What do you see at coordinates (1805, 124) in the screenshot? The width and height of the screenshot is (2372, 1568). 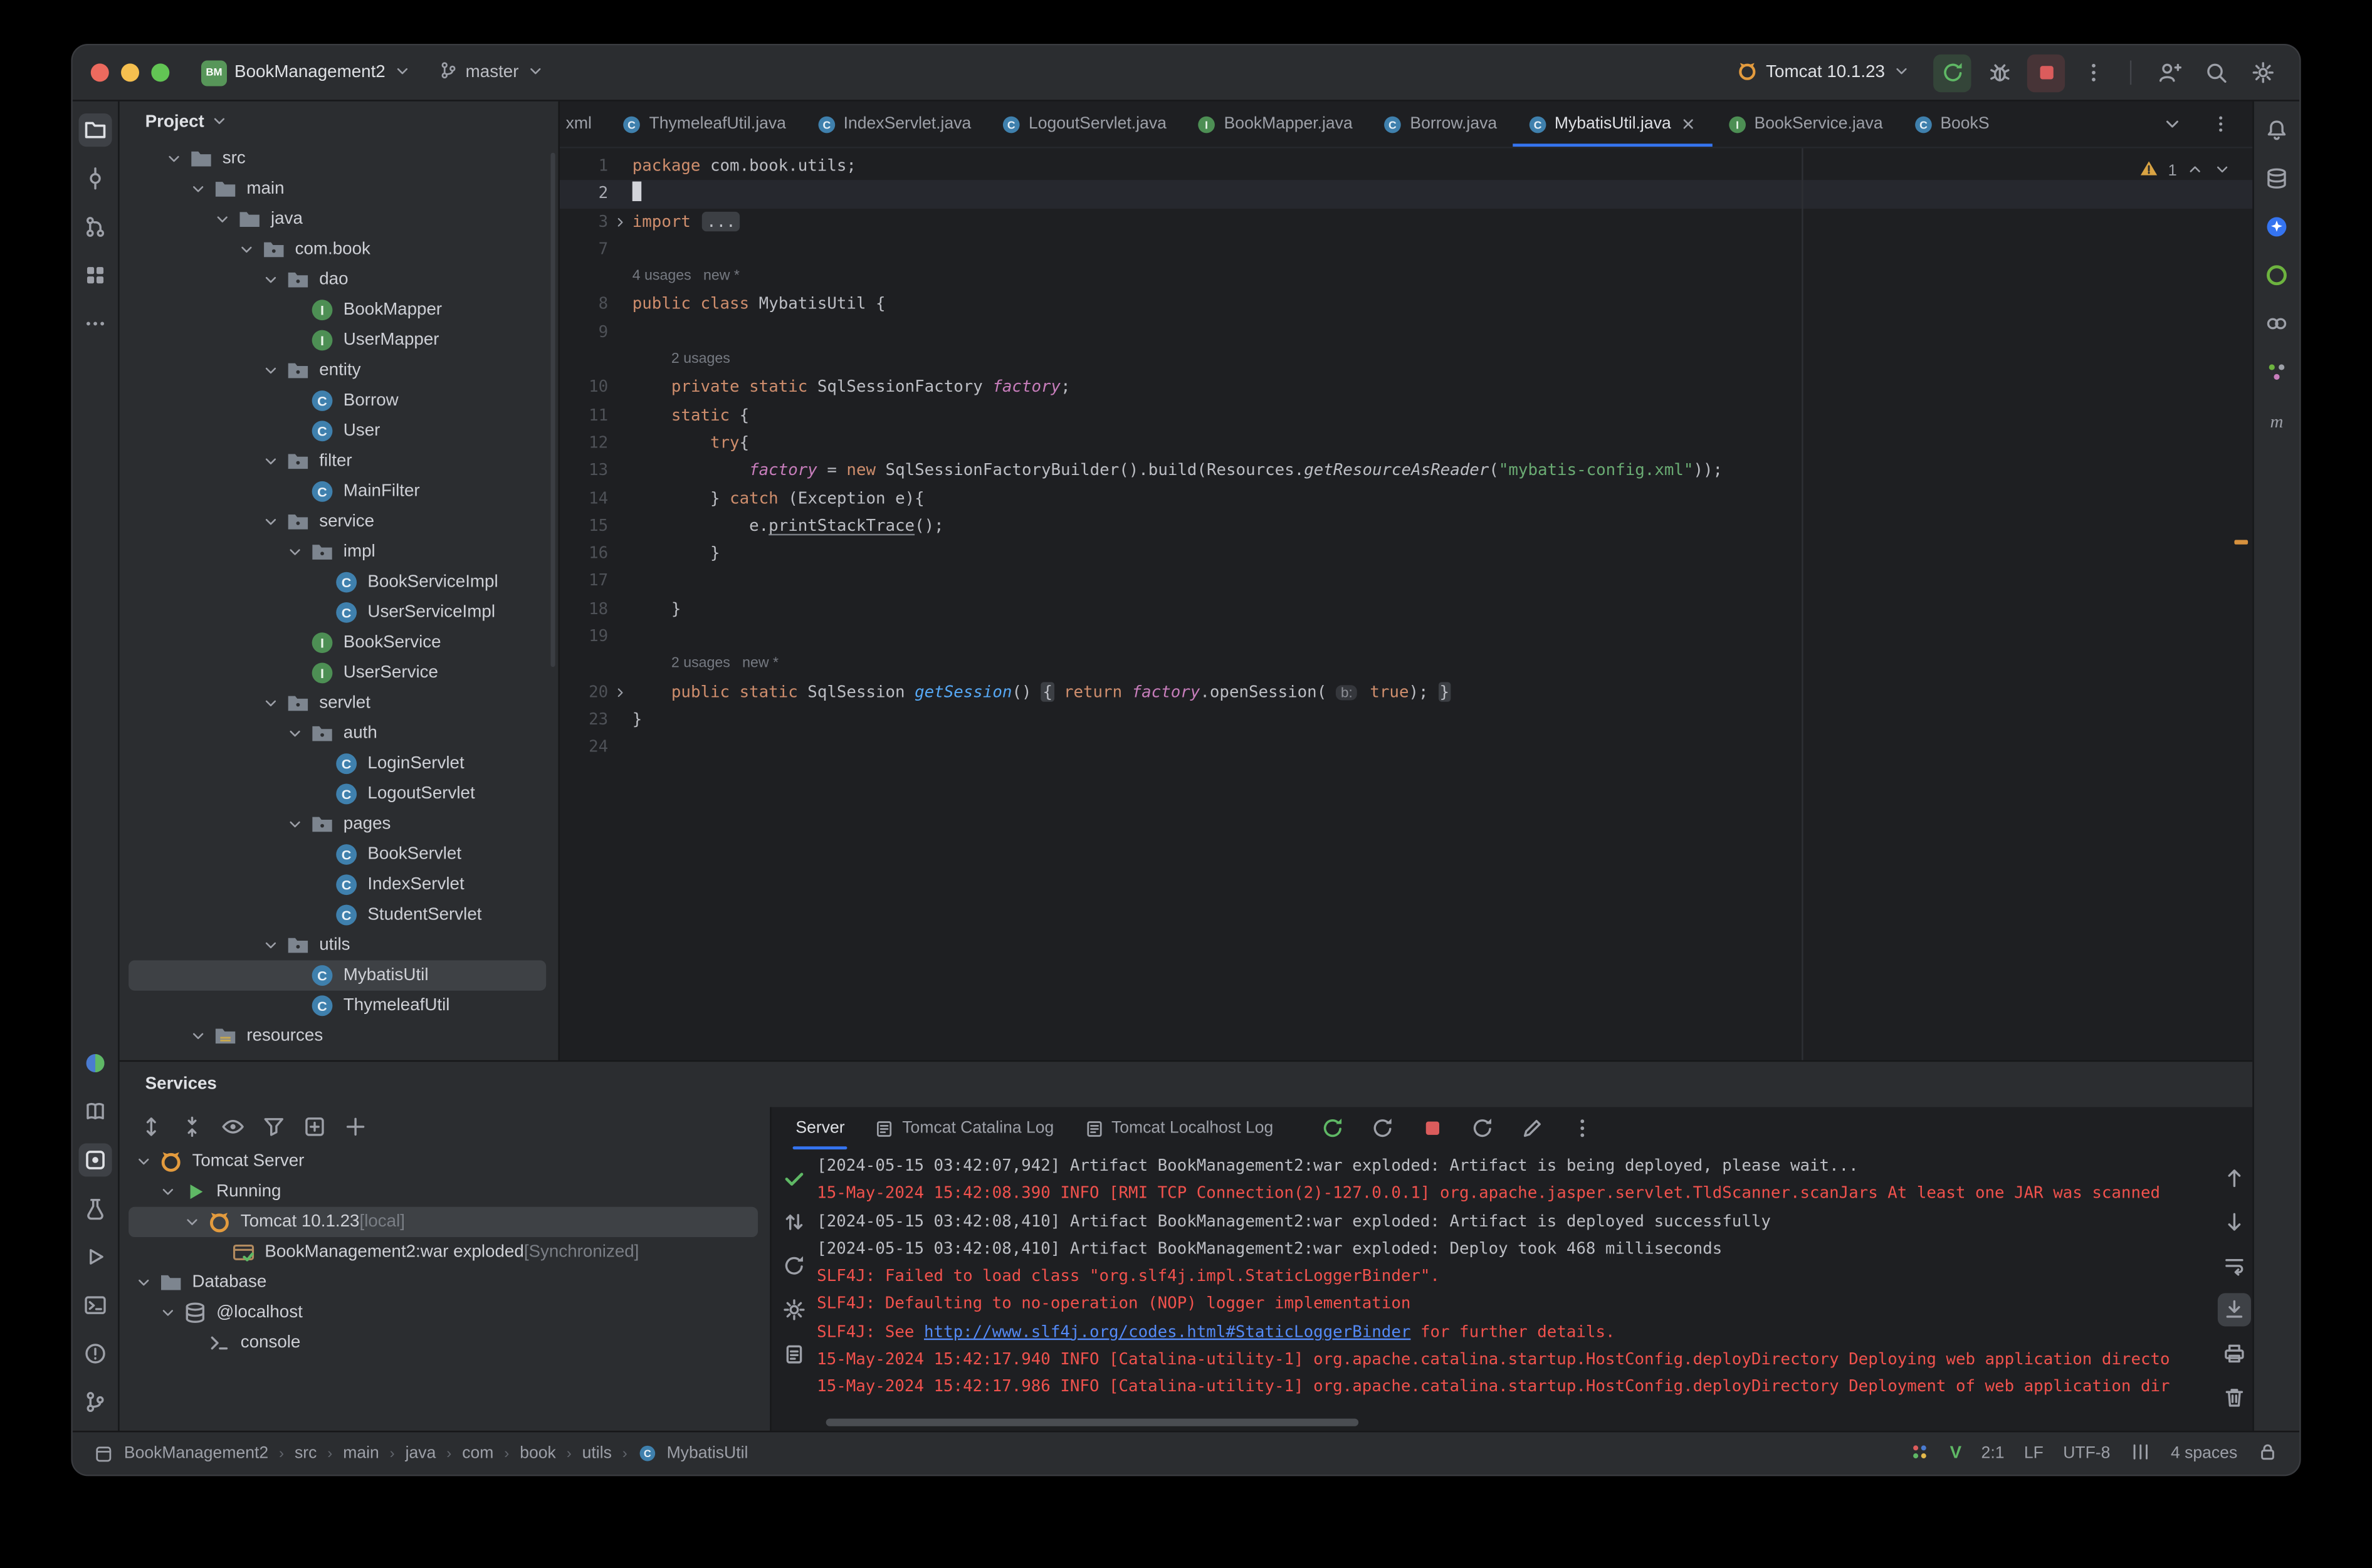 I see `editor-tab-bookservice-java: I BookService.java` at bounding box center [1805, 124].